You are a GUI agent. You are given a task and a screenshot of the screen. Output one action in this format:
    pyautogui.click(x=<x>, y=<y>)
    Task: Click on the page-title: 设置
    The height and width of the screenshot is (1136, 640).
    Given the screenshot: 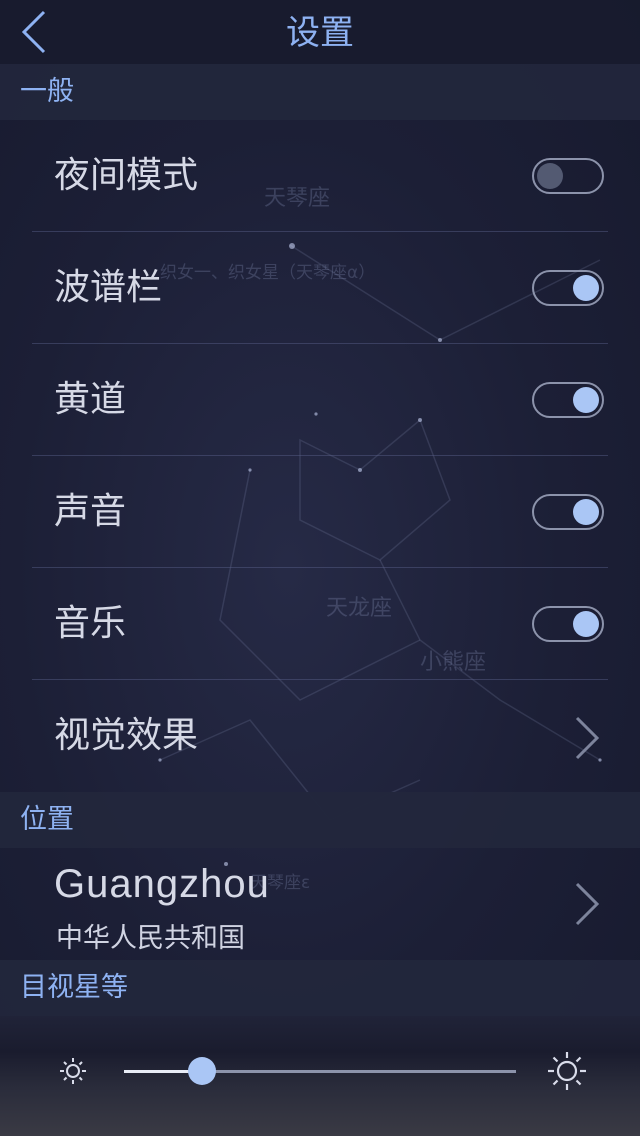 What is the action you would take?
    pyautogui.click(x=320, y=33)
    